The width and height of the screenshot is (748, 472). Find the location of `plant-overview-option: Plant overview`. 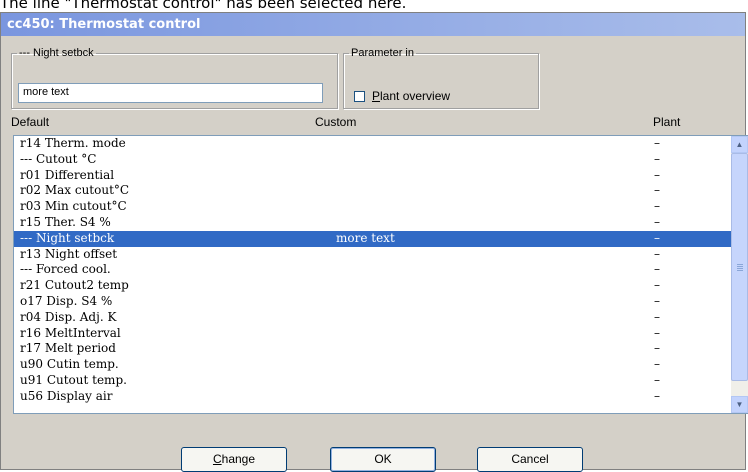

plant-overview-option: Plant overview is located at coordinates (402, 96).